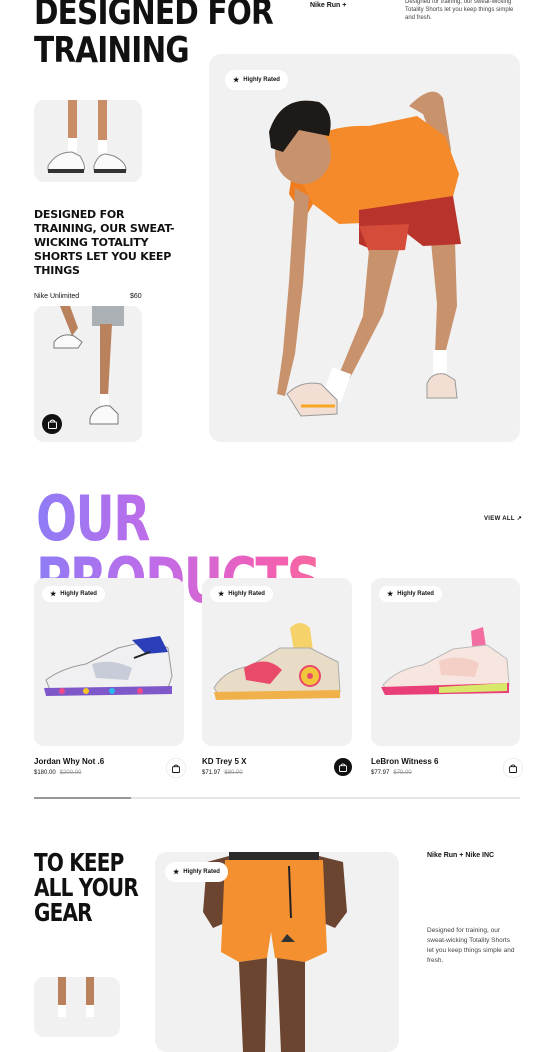 The height and width of the screenshot is (1052, 560). I want to click on lebron-sneaker-image, so click(445, 661).